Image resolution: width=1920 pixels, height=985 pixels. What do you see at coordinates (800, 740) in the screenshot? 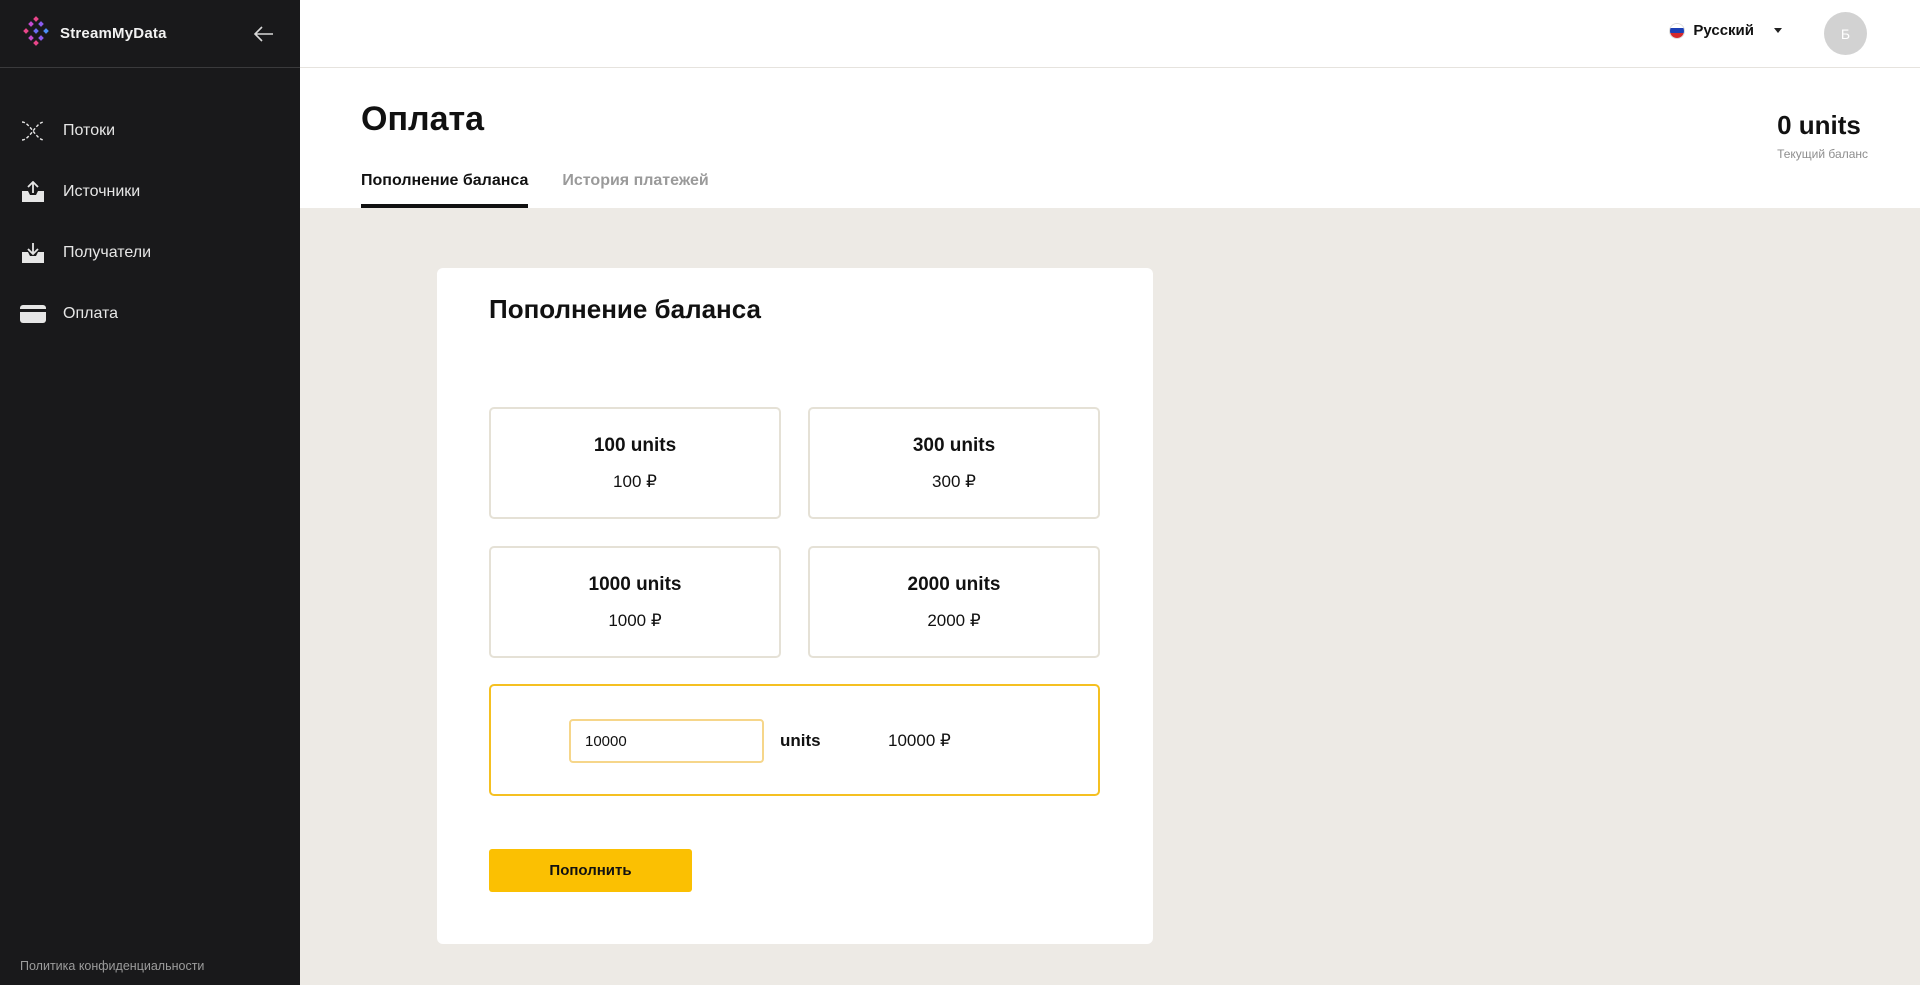
I see `custom-units-label: units` at bounding box center [800, 740].